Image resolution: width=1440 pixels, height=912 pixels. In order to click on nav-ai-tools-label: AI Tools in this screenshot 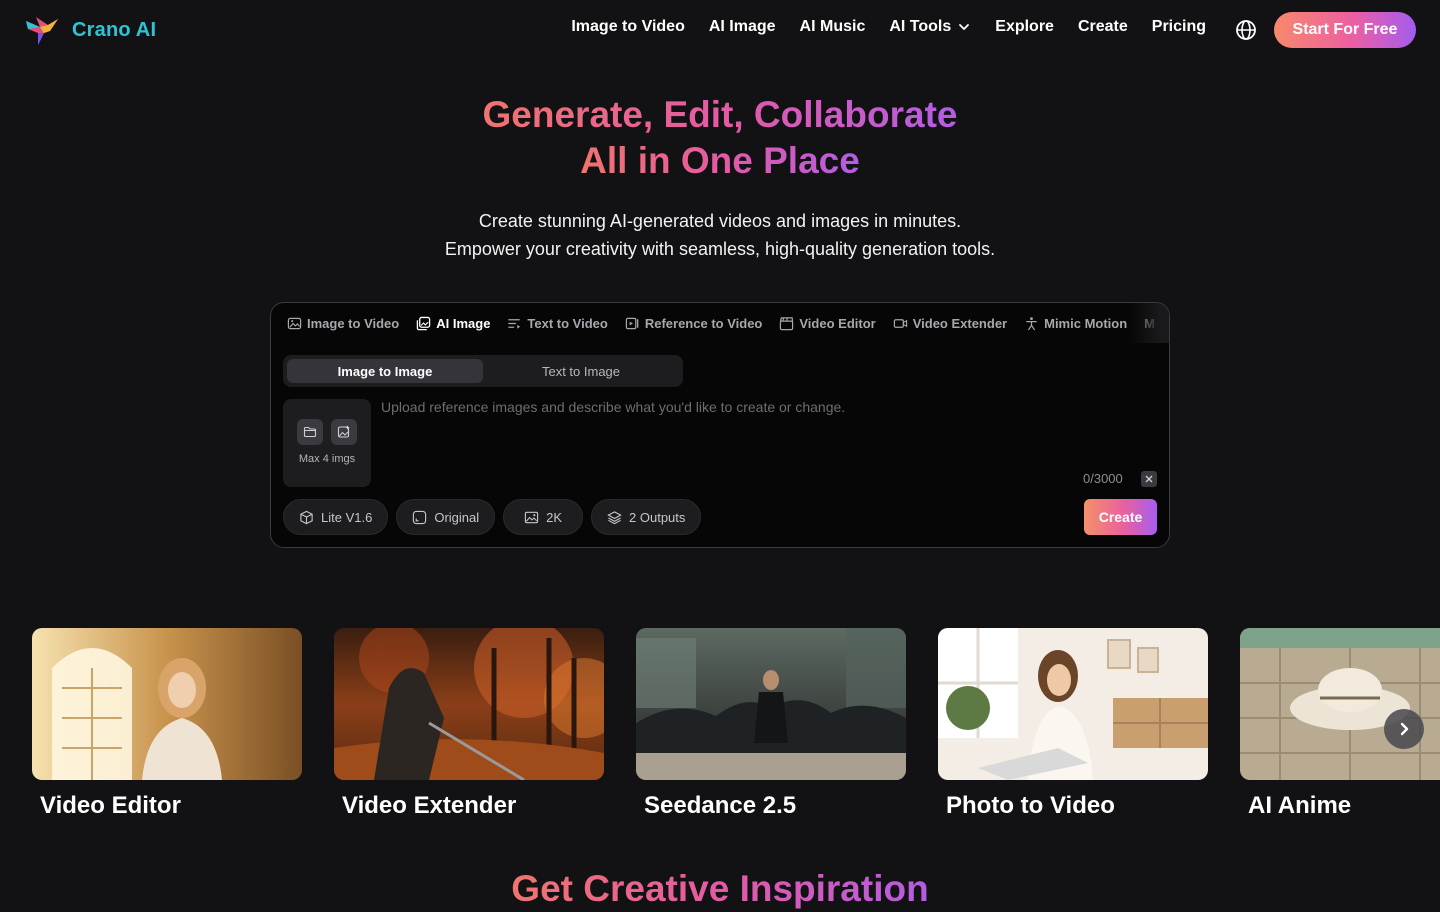, I will do `click(920, 26)`.